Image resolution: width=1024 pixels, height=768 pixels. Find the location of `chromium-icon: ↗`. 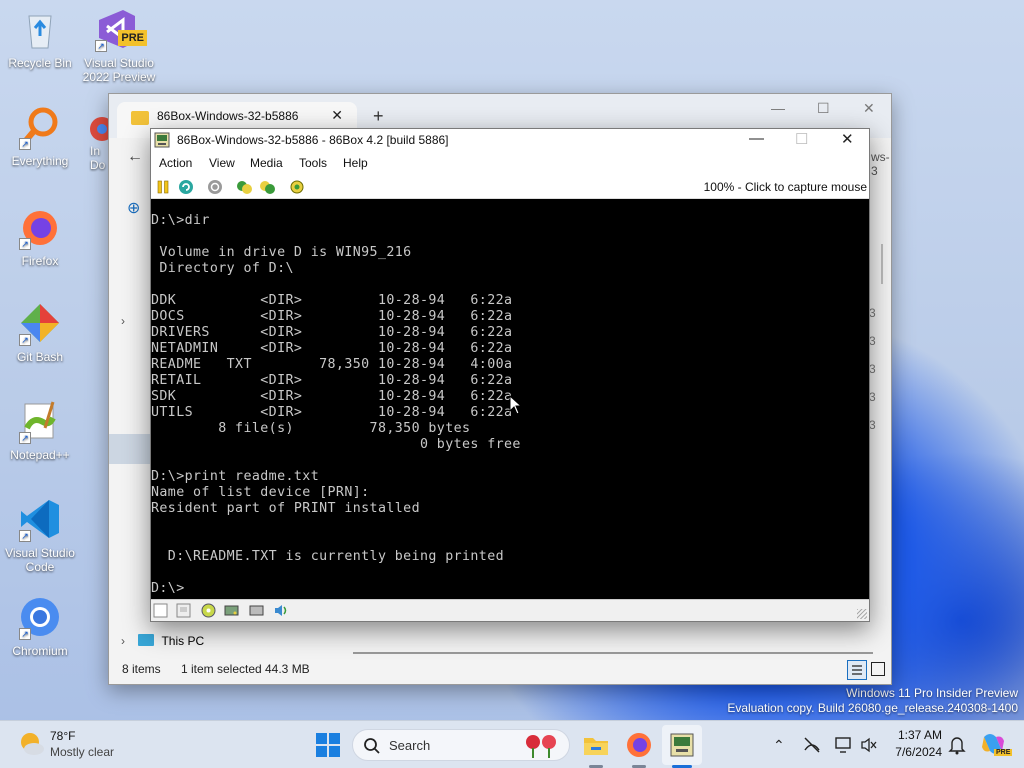

chromium-icon: ↗ is located at coordinates (40, 617).